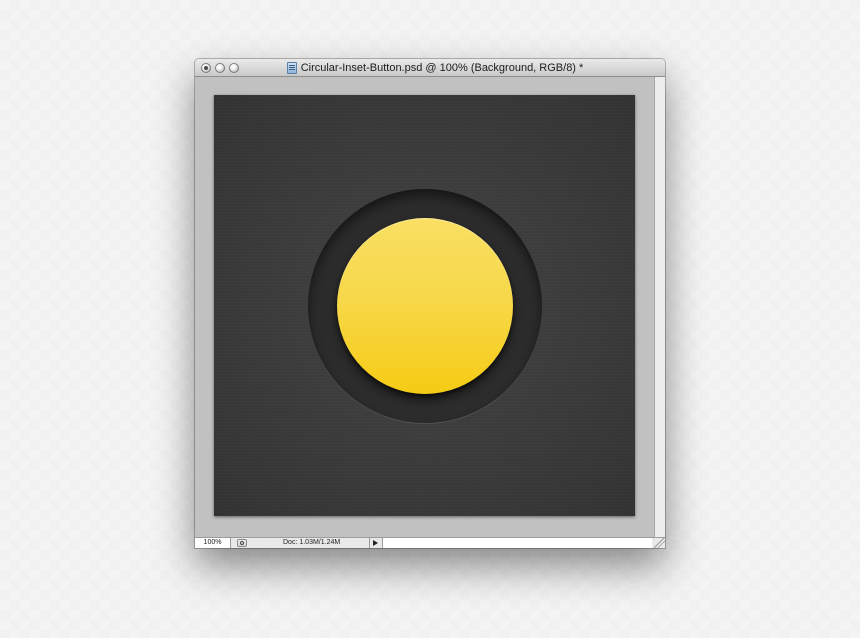 This screenshot has height=638, width=860. I want to click on status-bar: 100% Doc: 1.03M/1.24M, so click(430, 542).